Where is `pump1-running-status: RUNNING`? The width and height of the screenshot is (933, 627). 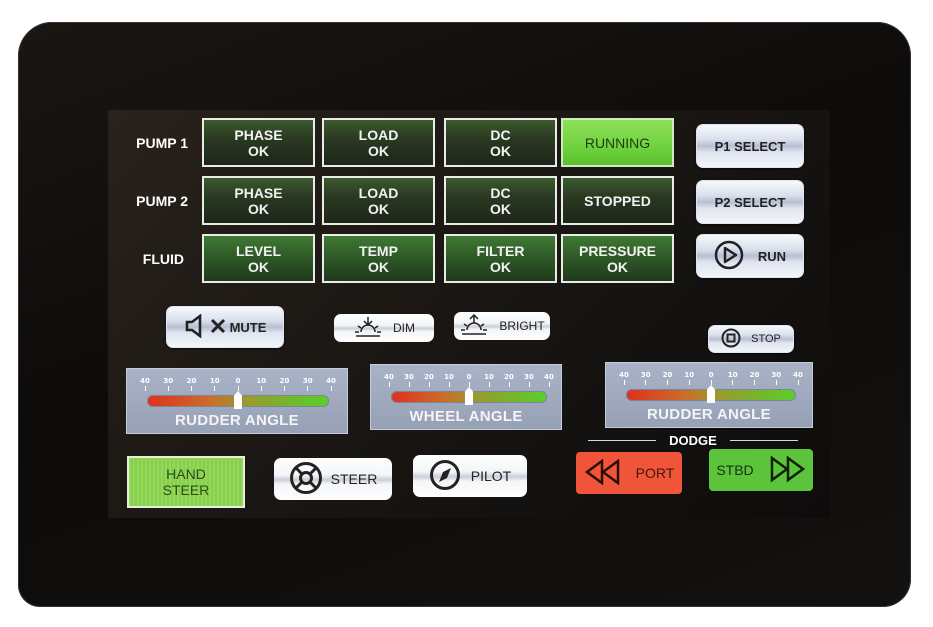
pump1-running-status: RUNNING is located at coordinates (617, 142).